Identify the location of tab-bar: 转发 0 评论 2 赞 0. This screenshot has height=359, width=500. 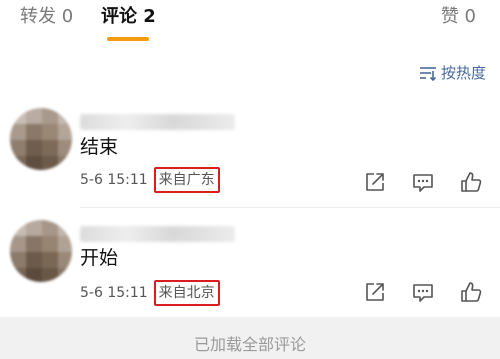
(250, 21).